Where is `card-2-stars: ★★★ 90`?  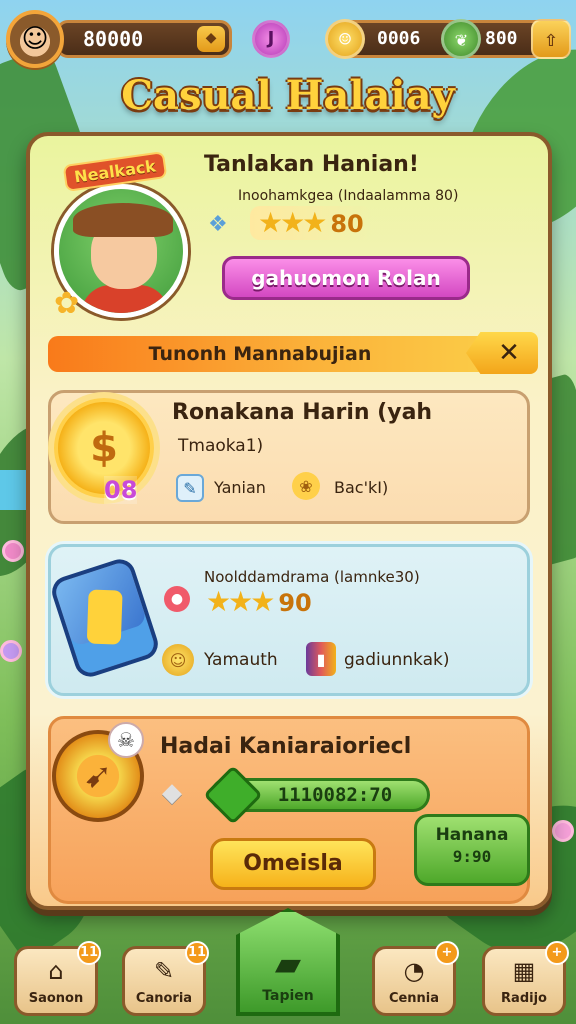 card-2-stars: ★★★ 90 is located at coordinates (259, 602).